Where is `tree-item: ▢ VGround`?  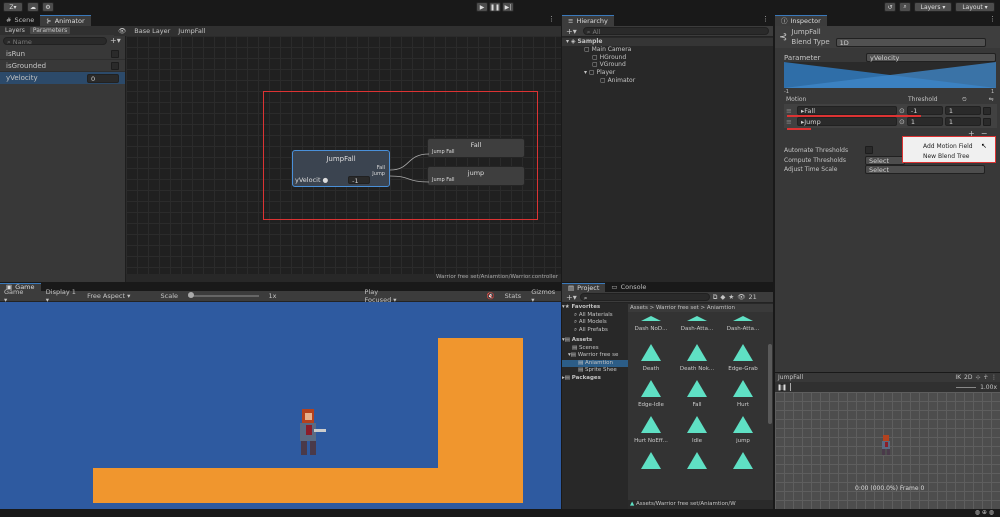 tree-item: ▢ VGround is located at coordinates (667, 65).